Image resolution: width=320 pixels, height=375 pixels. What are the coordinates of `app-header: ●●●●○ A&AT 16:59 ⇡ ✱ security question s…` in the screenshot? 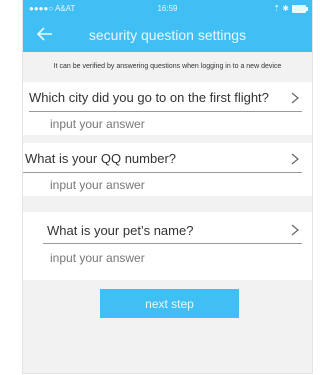 It's located at (167, 26).